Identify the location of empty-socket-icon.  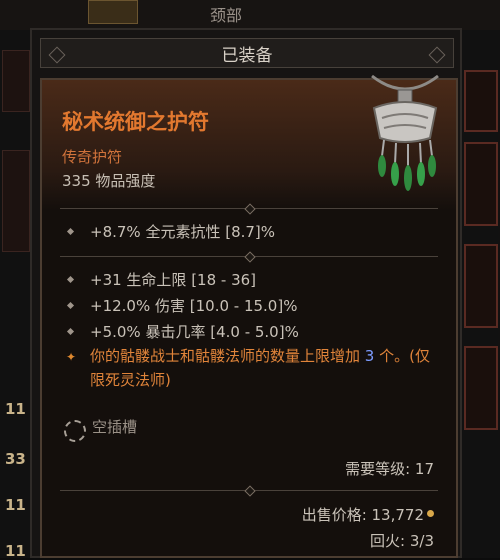
(75, 431).